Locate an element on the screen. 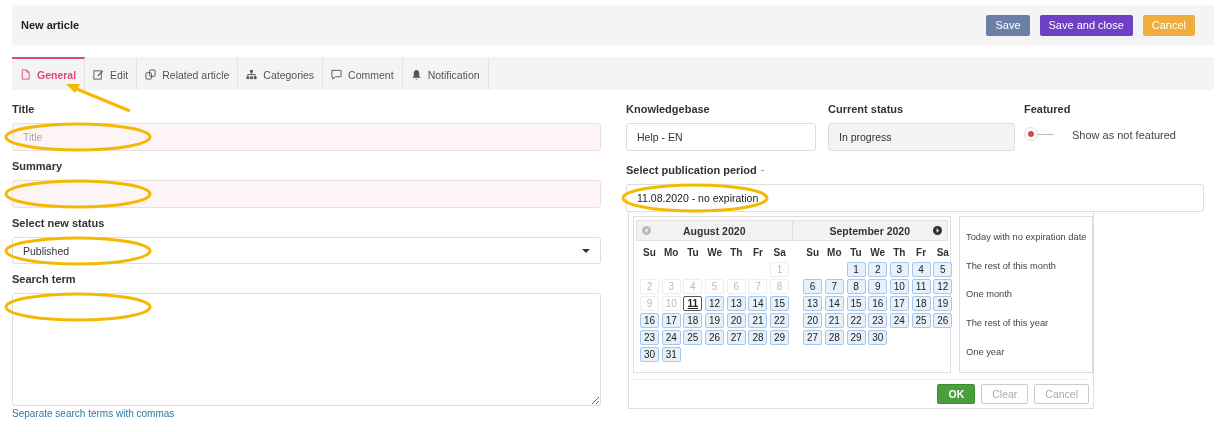 The height and width of the screenshot is (432, 1222). calendar-day: 4 is located at coordinates (921, 269).